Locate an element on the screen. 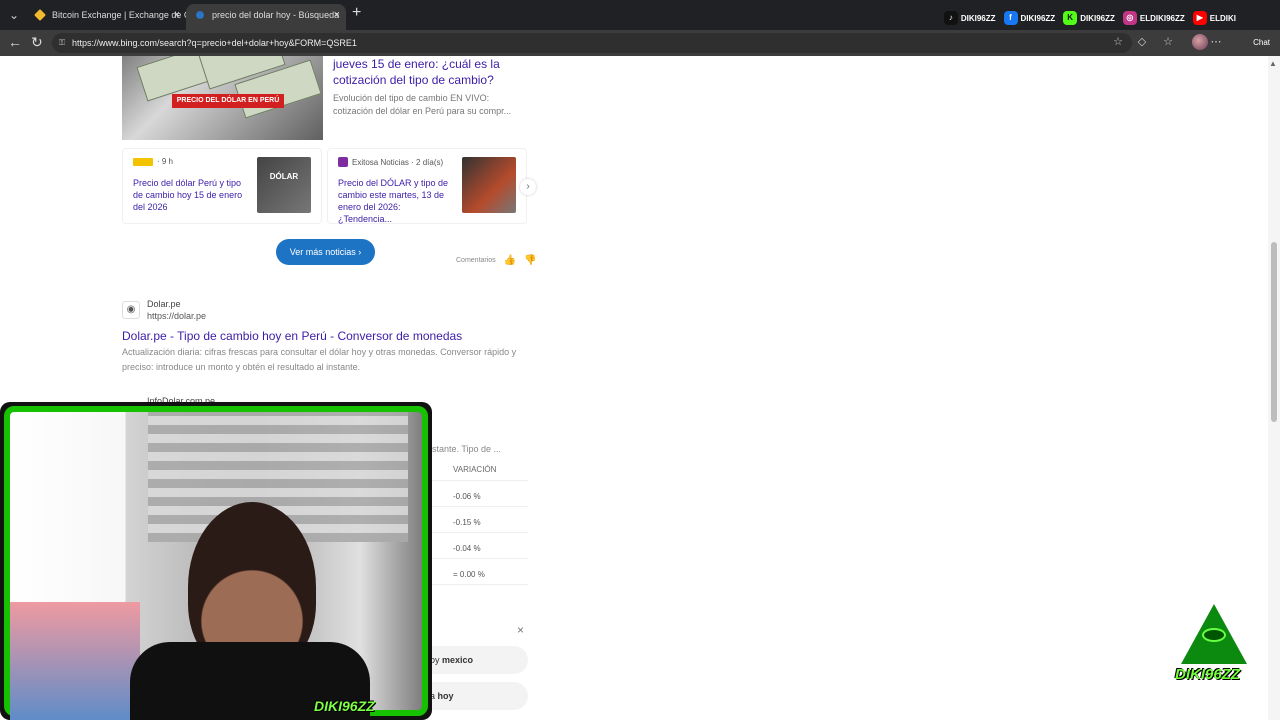  favorite-icon: ☆ is located at coordinates (1118, 42).